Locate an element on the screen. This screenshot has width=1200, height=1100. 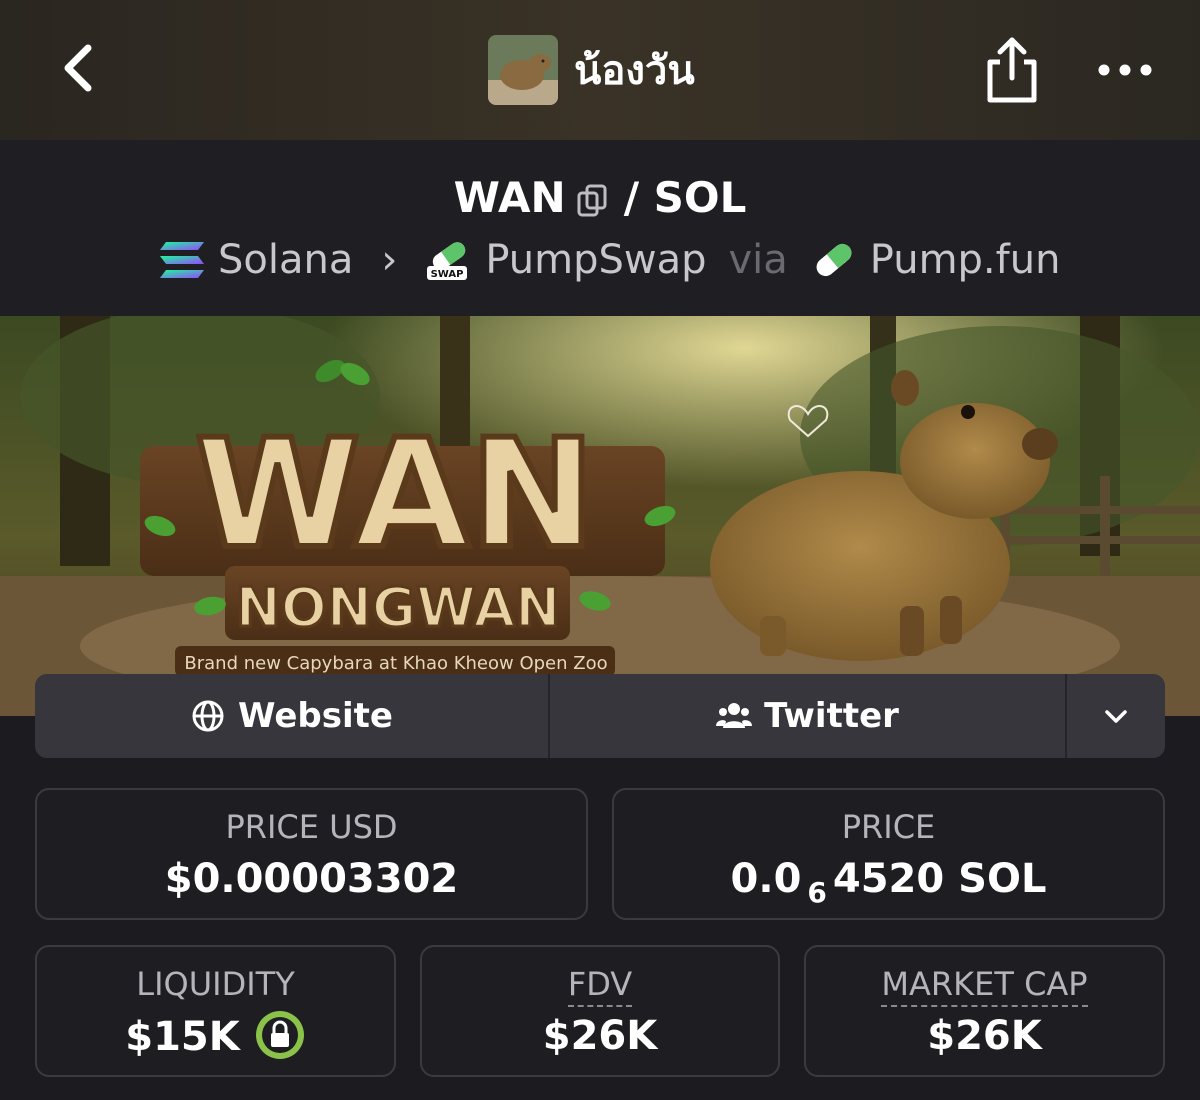
banner-subtitle: NONGWAN is located at coordinates (398, 607).